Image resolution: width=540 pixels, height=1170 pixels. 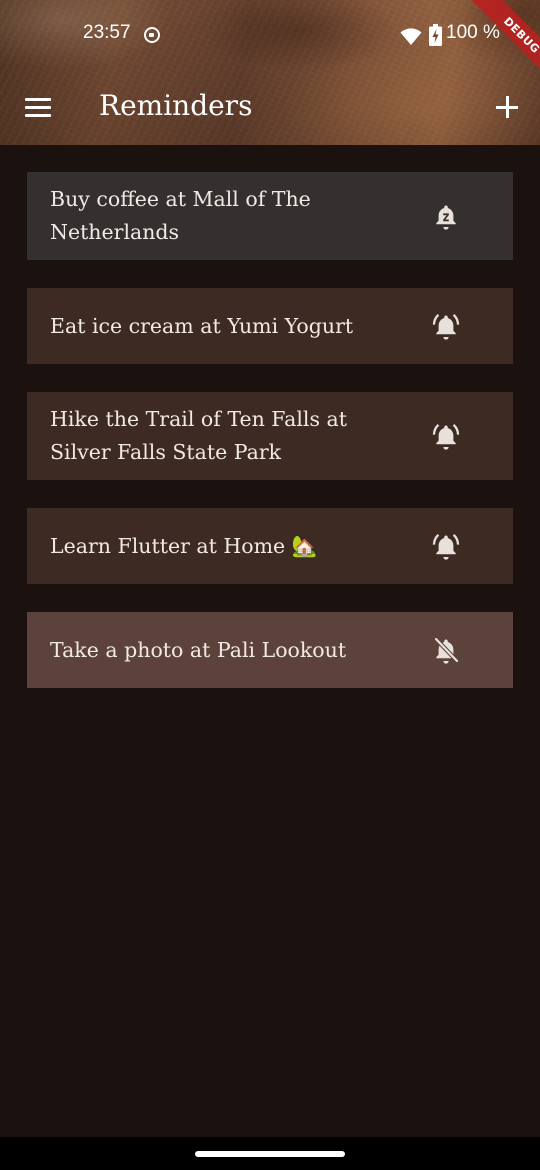 I want to click on reminder-item: Eat ice cream at Yumi Yogurt, so click(x=270, y=326).